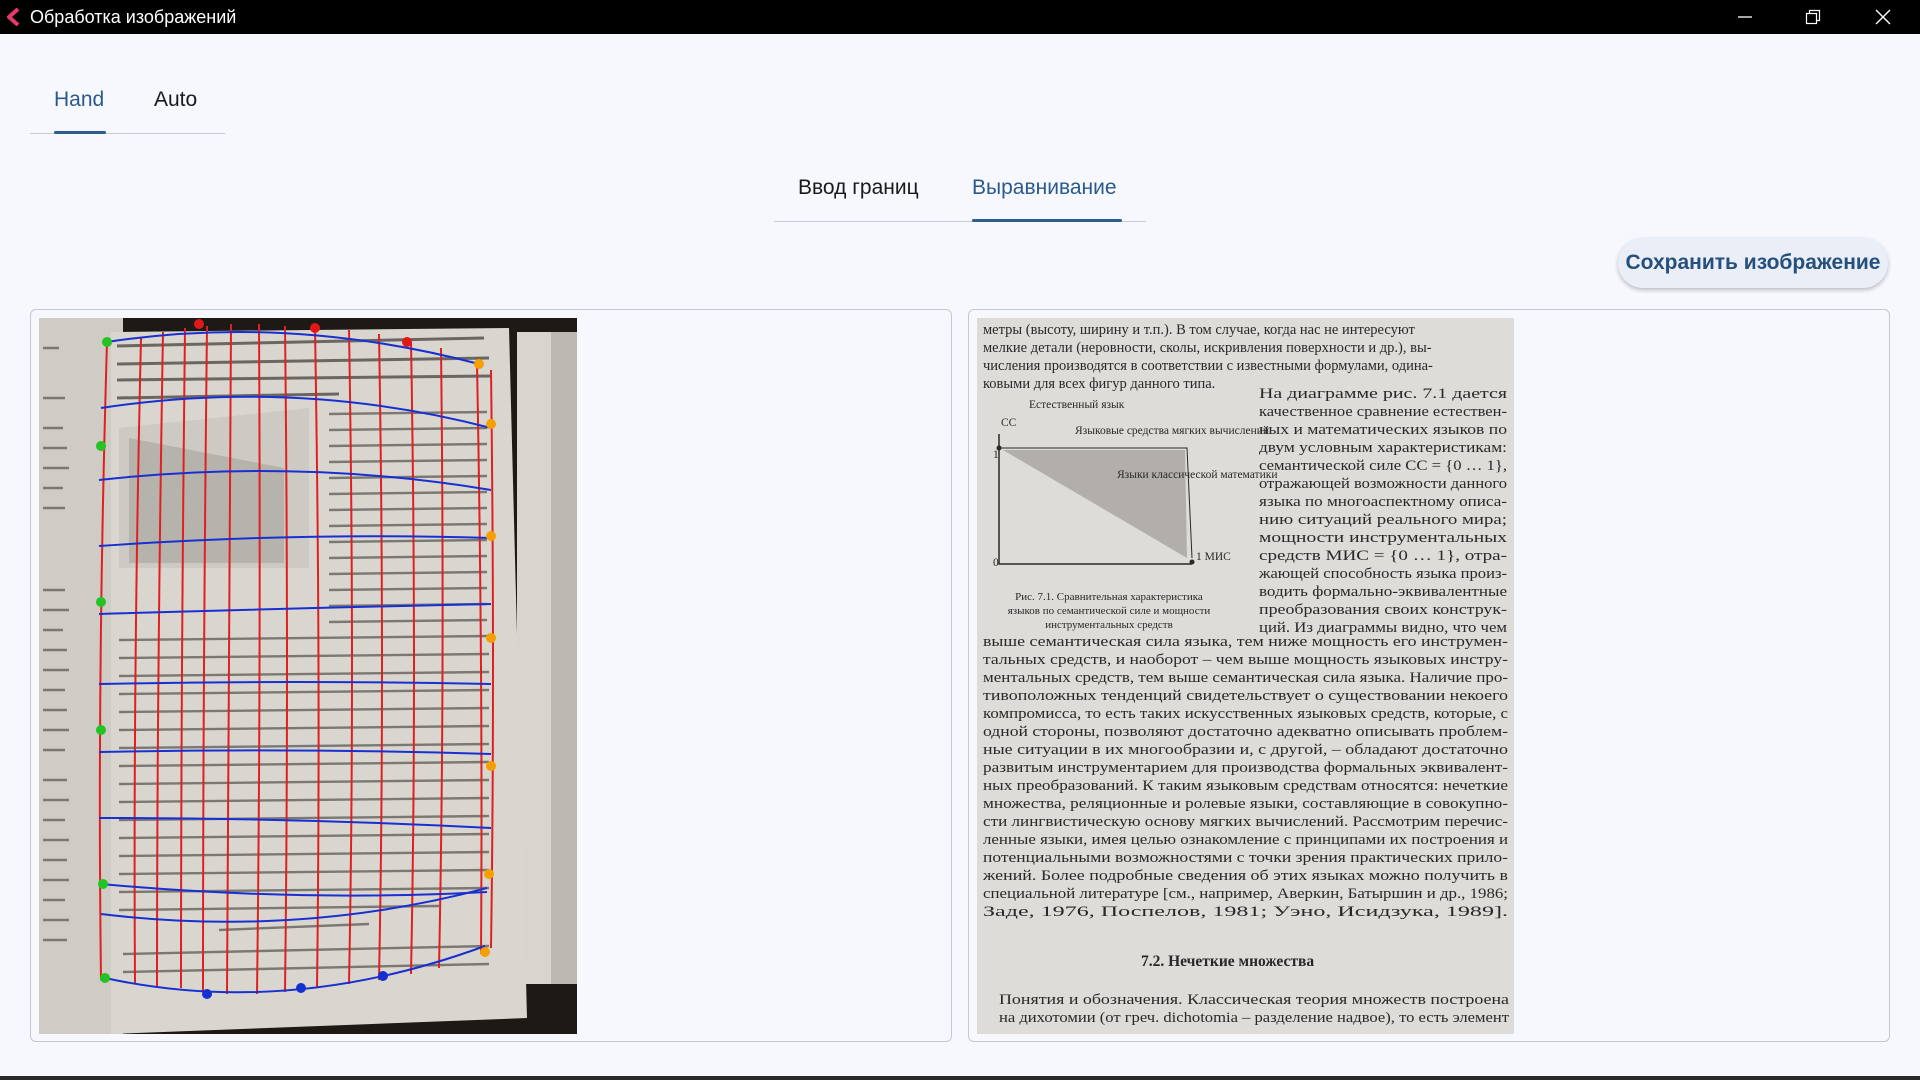 Image resolution: width=1920 pixels, height=1080 pixels. Describe the element at coordinates (1383, 466) in the screenshot. I see `column-text-line: семантической силе СС = {0 … 1},` at that location.